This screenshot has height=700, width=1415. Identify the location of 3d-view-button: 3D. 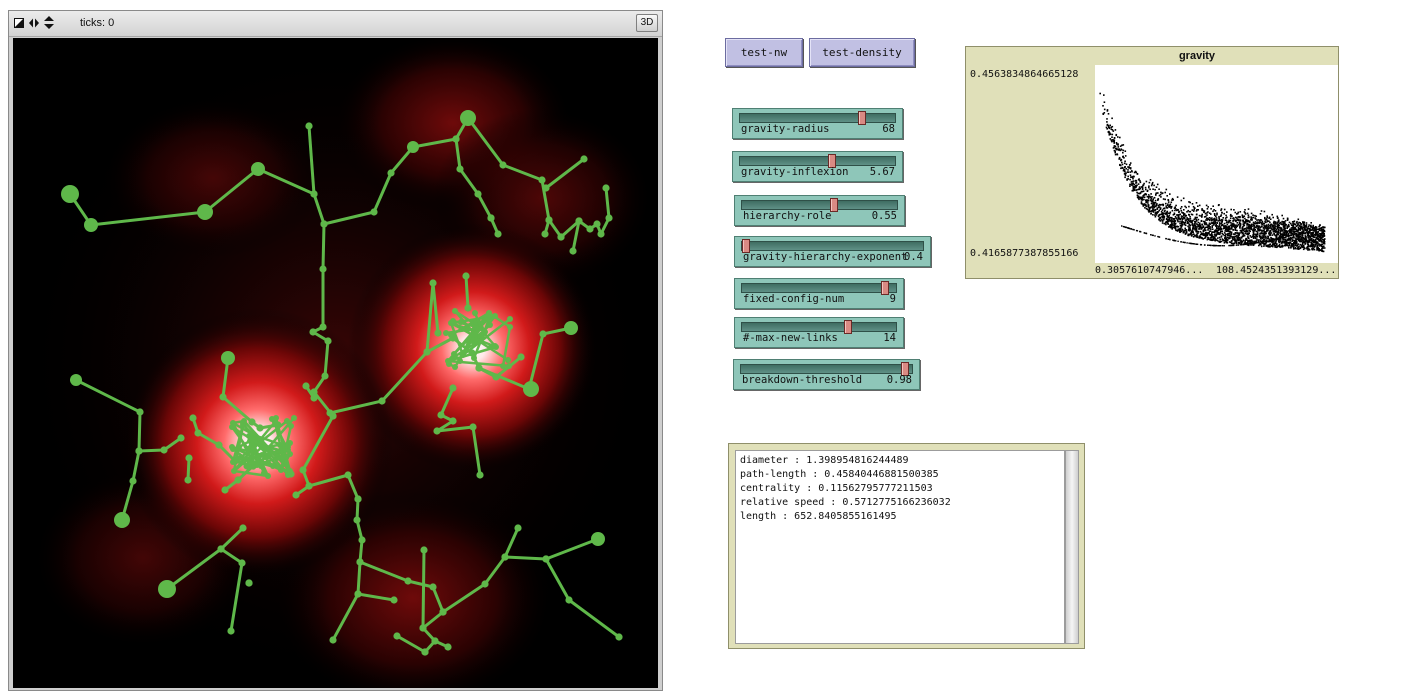
(647, 23).